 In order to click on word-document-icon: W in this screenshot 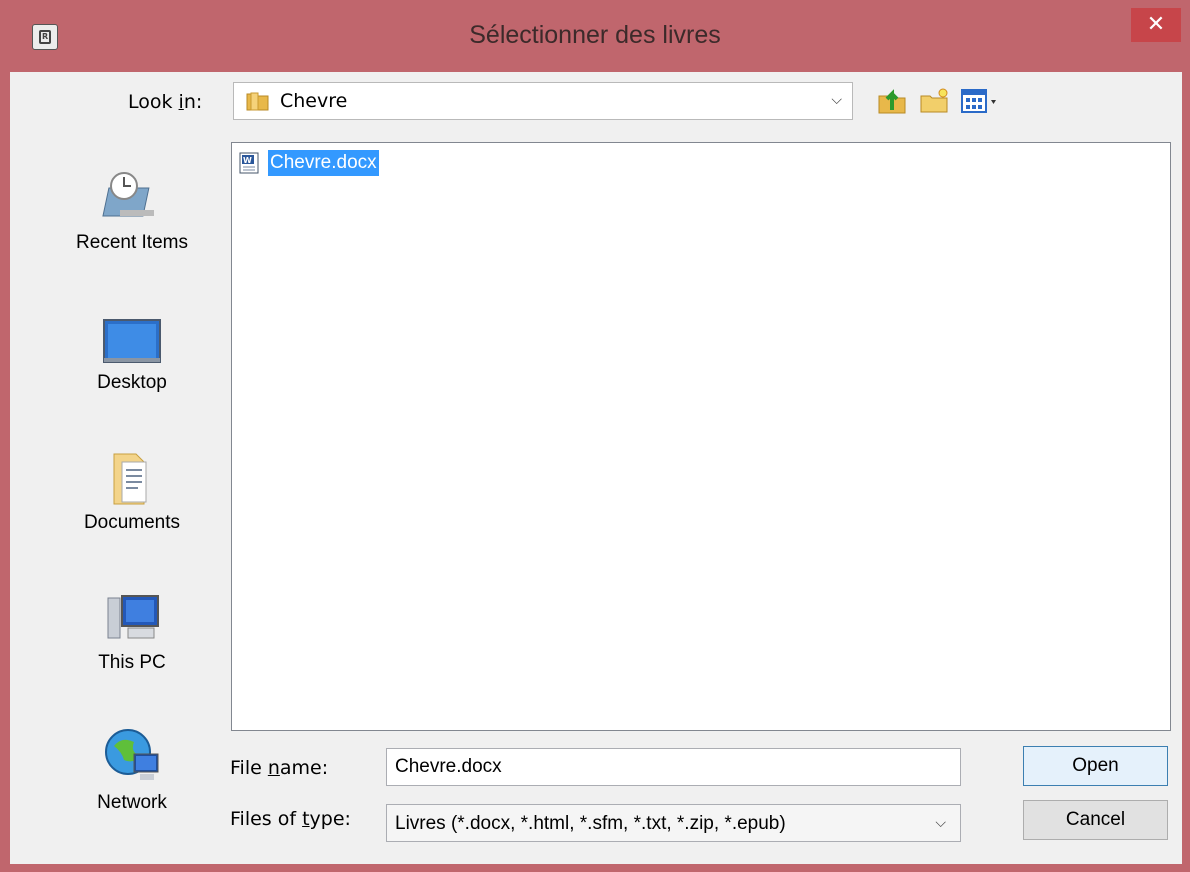, I will do `click(249, 163)`.